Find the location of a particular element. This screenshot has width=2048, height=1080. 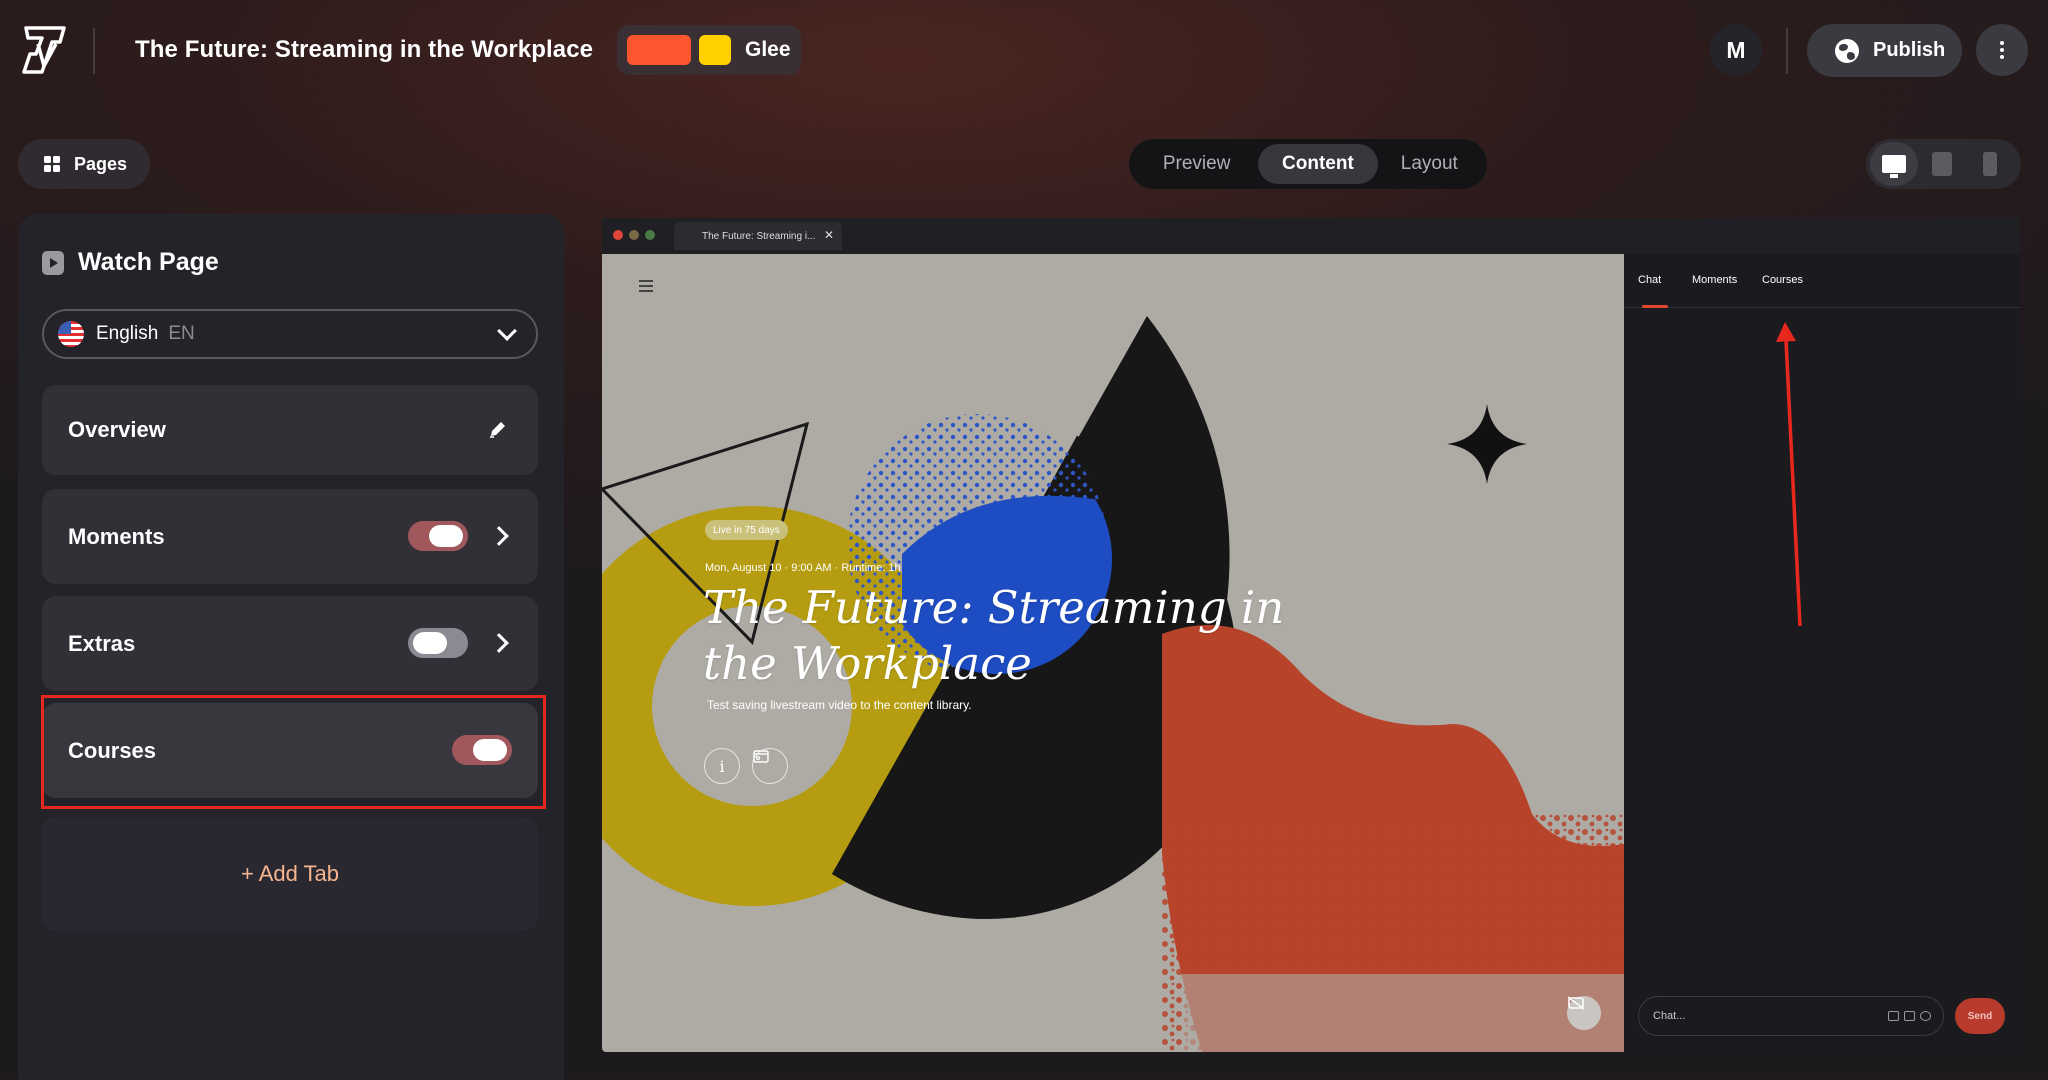

tab-label: Overview is located at coordinates (117, 429).